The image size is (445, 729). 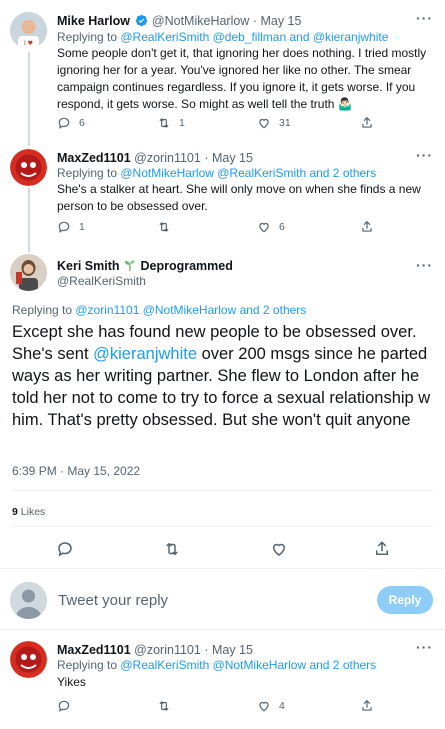 What do you see at coordinates (237, 229) in the screenshot?
I see `tweet-actions: 1 6` at bounding box center [237, 229].